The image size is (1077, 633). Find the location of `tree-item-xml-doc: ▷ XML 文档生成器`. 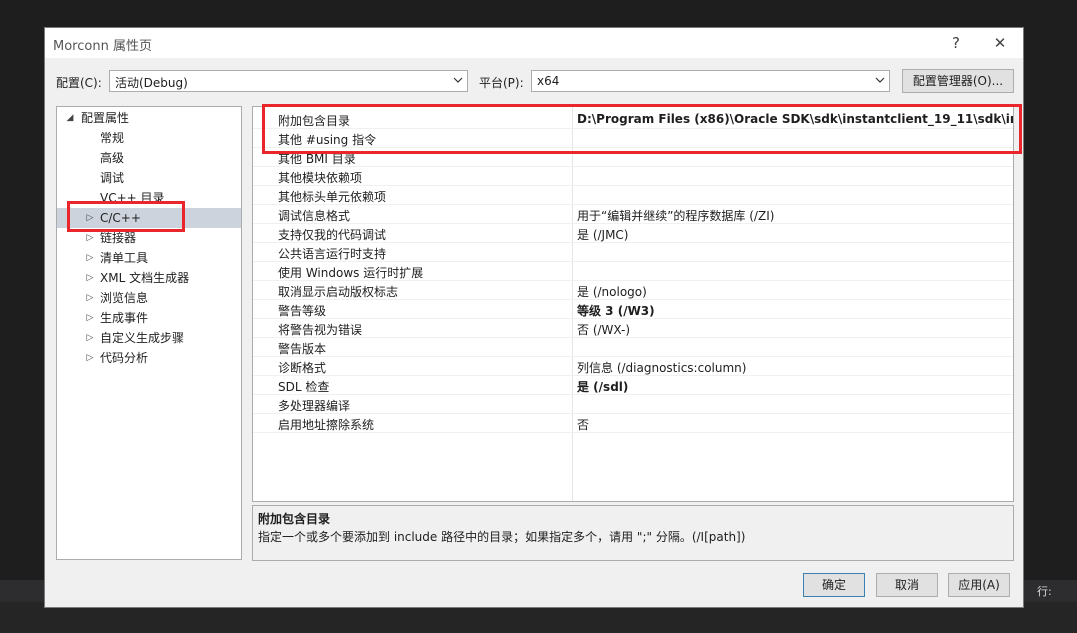

tree-item-xml-doc: ▷ XML 文档生成器 is located at coordinates (149, 278).